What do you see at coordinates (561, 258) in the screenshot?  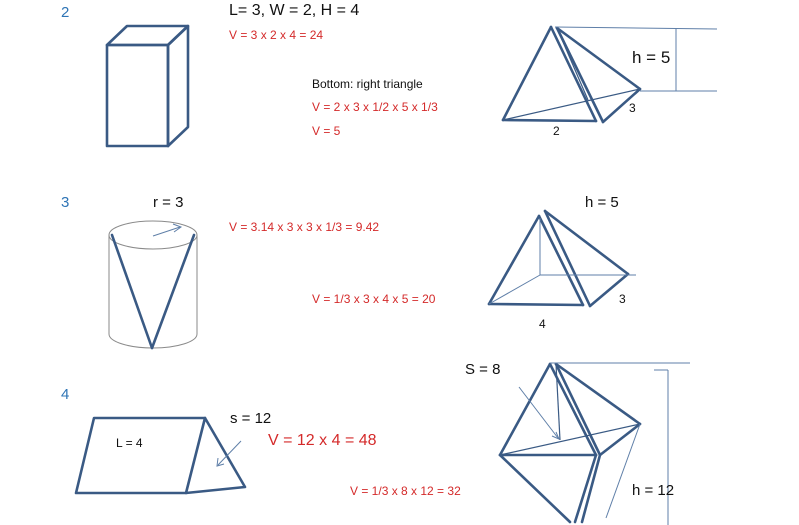 I see `rectangular-pyramid-figure` at bounding box center [561, 258].